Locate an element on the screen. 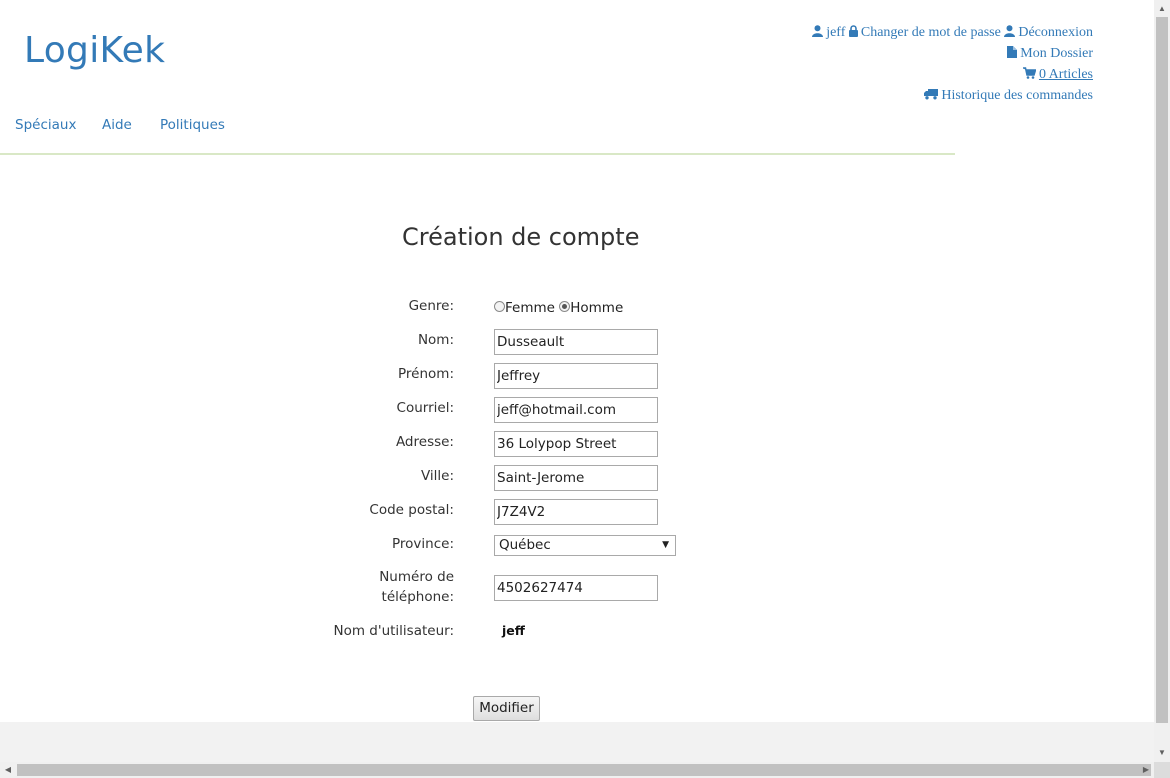 The height and width of the screenshot is (778, 1170). telephone-label-line-1: Numéro de is located at coordinates (416, 577).